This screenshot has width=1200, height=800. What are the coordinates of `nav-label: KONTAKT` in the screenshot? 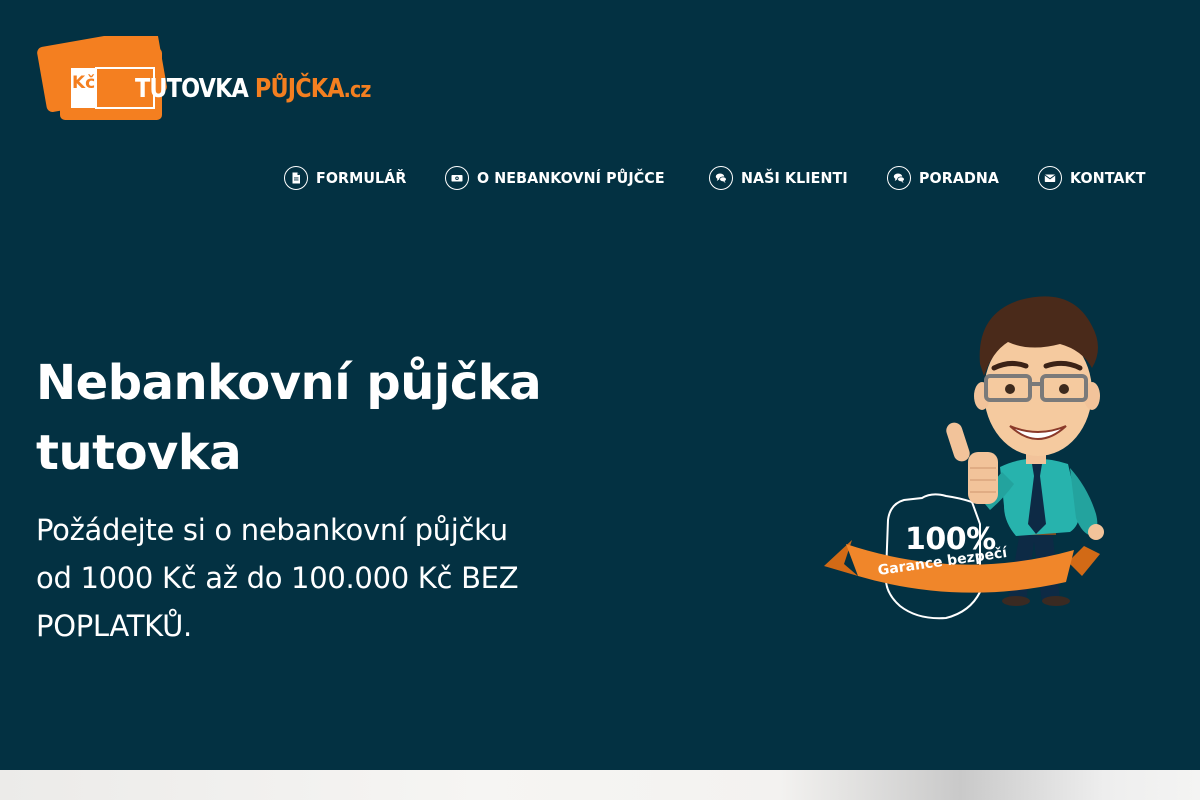 It's located at (1107, 178).